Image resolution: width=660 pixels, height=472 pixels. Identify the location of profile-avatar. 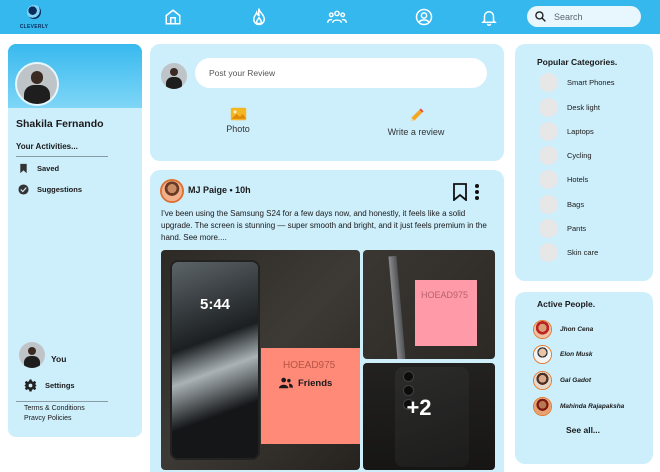
(37, 84).